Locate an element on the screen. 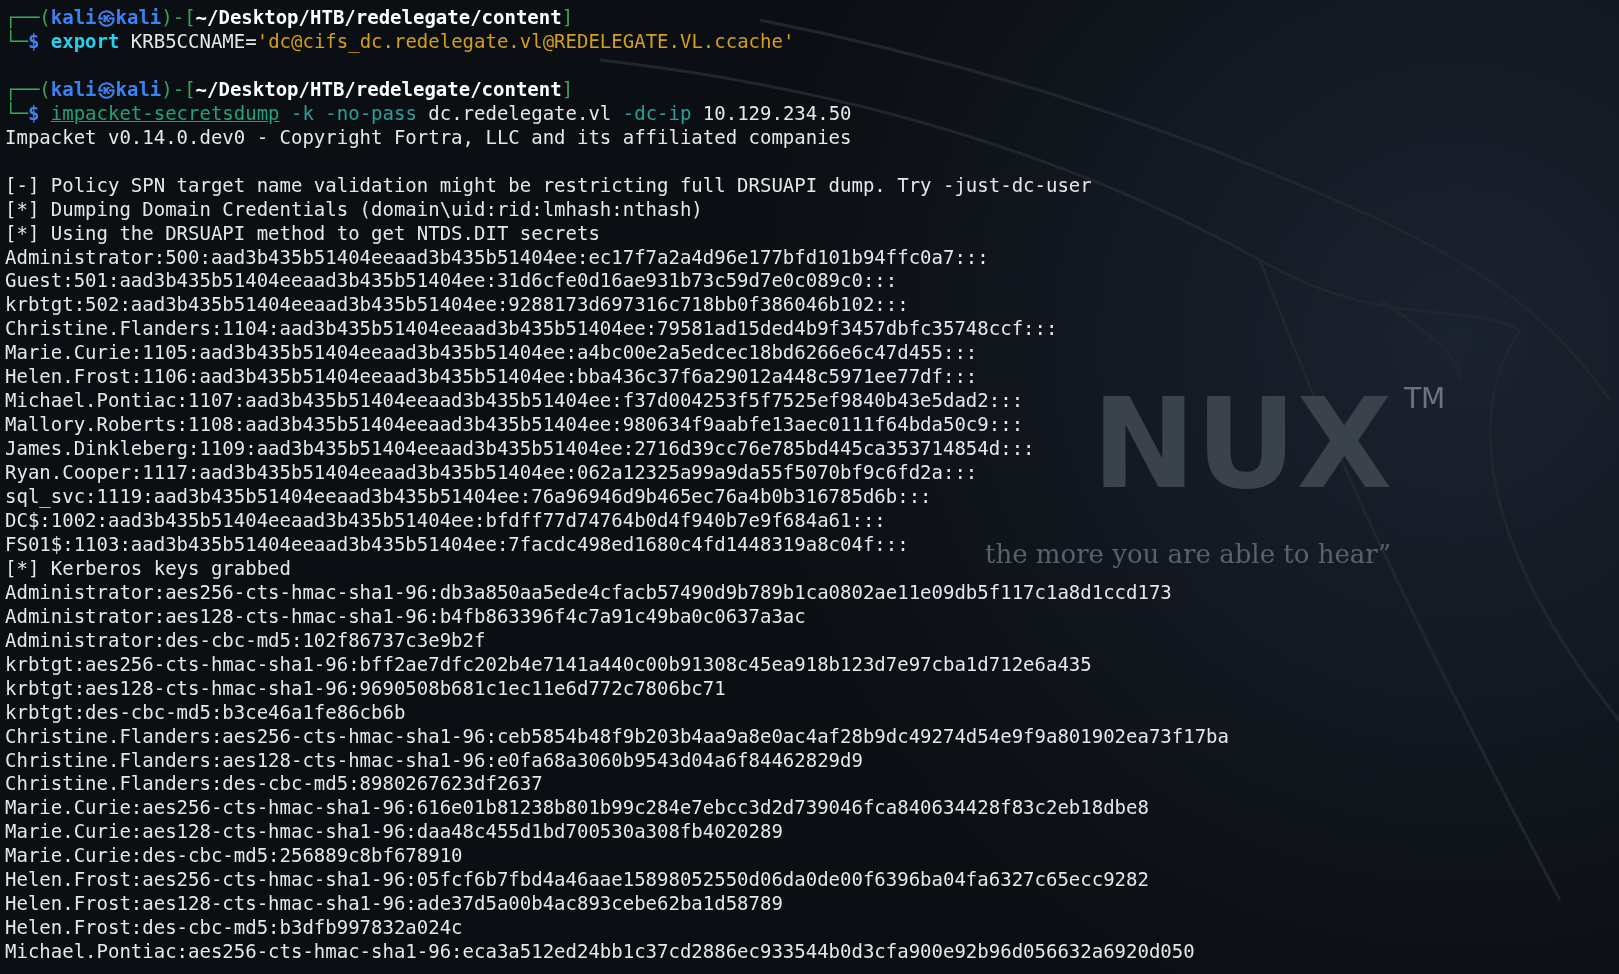  output-line: Michael.Pontiac:1107:aad3b435b51404eeaad3b435b51404ee:f37d004253f5f7525ef9840b43e5dad2::: is located at coordinates (514, 401).